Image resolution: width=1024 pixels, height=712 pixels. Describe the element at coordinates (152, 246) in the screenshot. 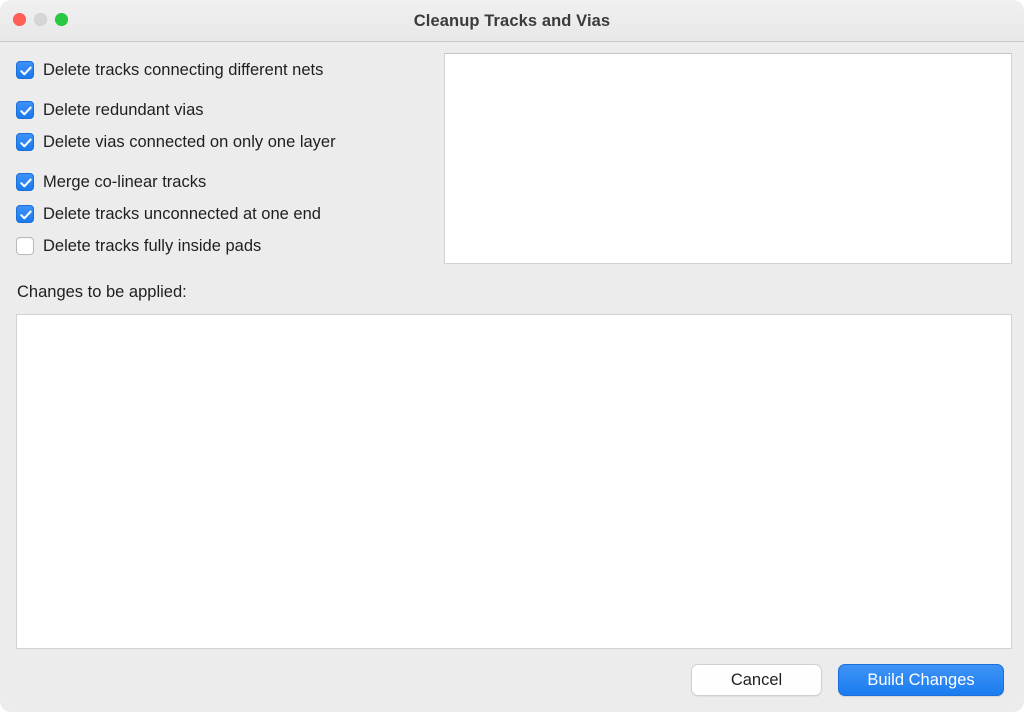

I see `option-label: Delete tracks fully inside pads` at that location.